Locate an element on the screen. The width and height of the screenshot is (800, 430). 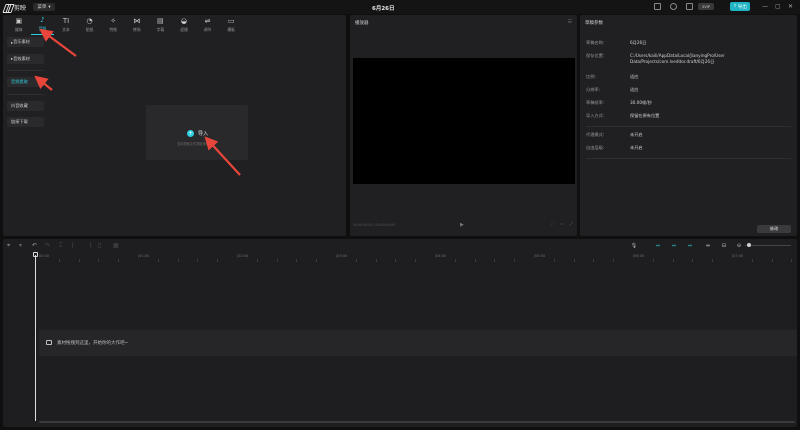
ruler-tick-label: |05:00 is located at coordinates (540, 256).